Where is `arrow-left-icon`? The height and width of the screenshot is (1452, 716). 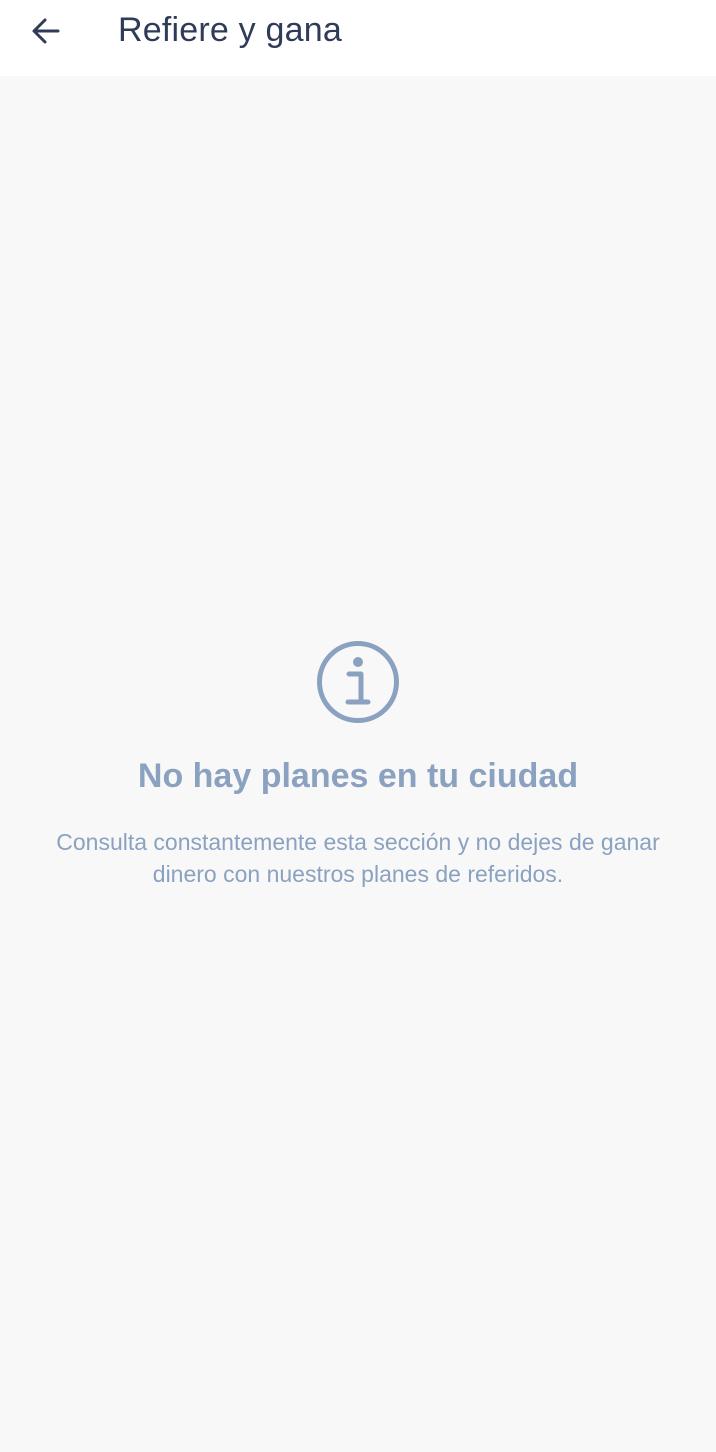 arrow-left-icon is located at coordinates (46, 31).